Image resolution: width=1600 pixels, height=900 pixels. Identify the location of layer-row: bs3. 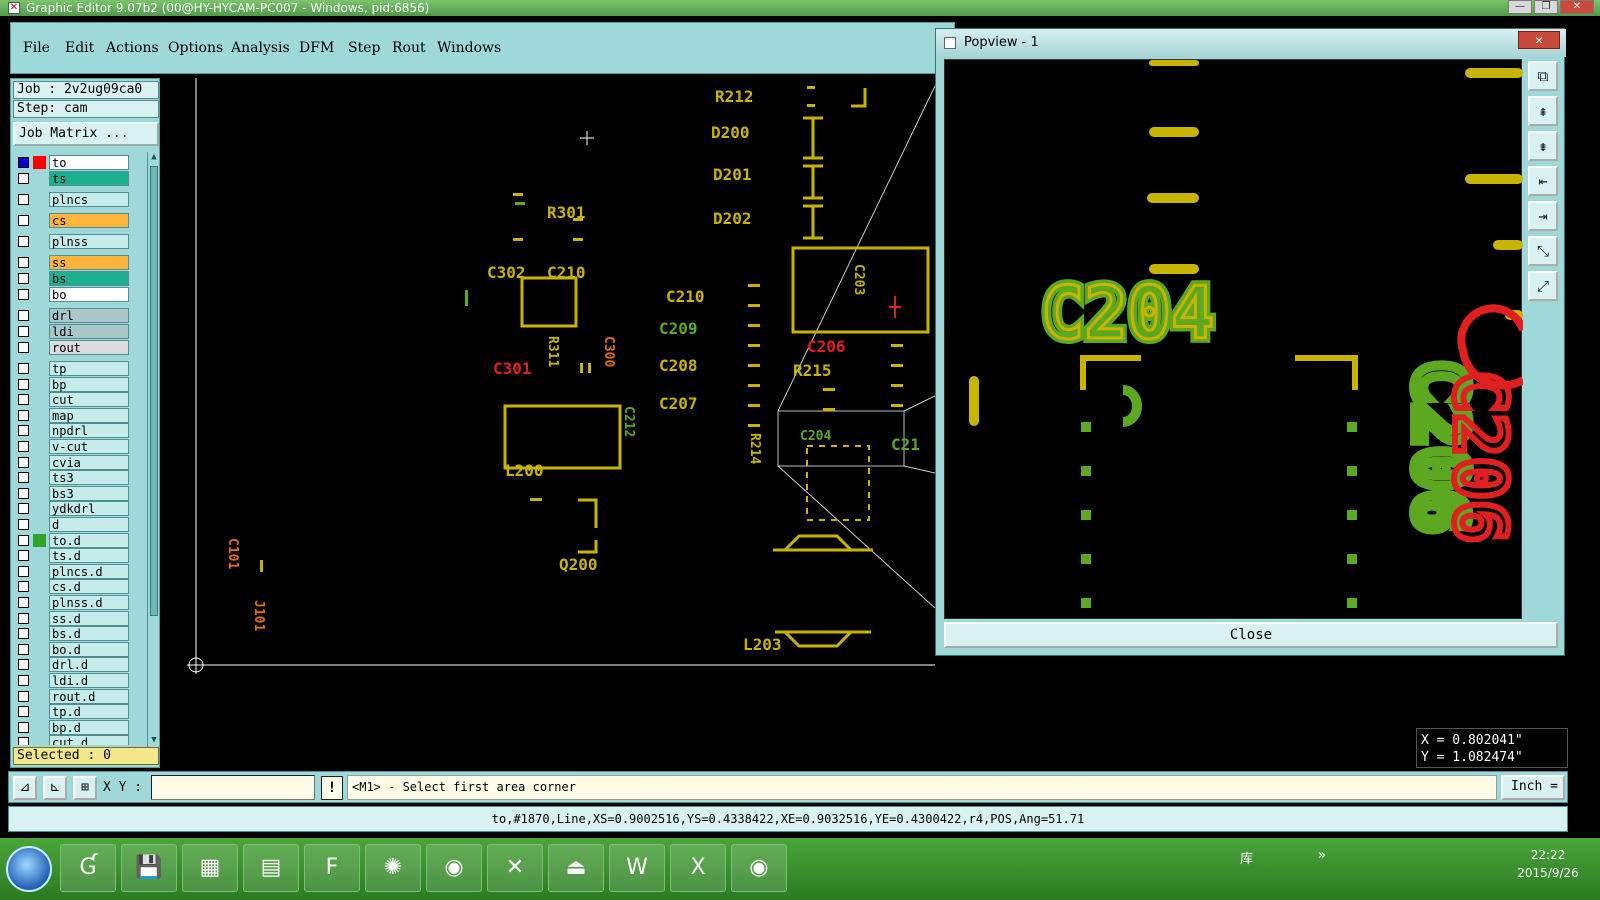
(79, 493).